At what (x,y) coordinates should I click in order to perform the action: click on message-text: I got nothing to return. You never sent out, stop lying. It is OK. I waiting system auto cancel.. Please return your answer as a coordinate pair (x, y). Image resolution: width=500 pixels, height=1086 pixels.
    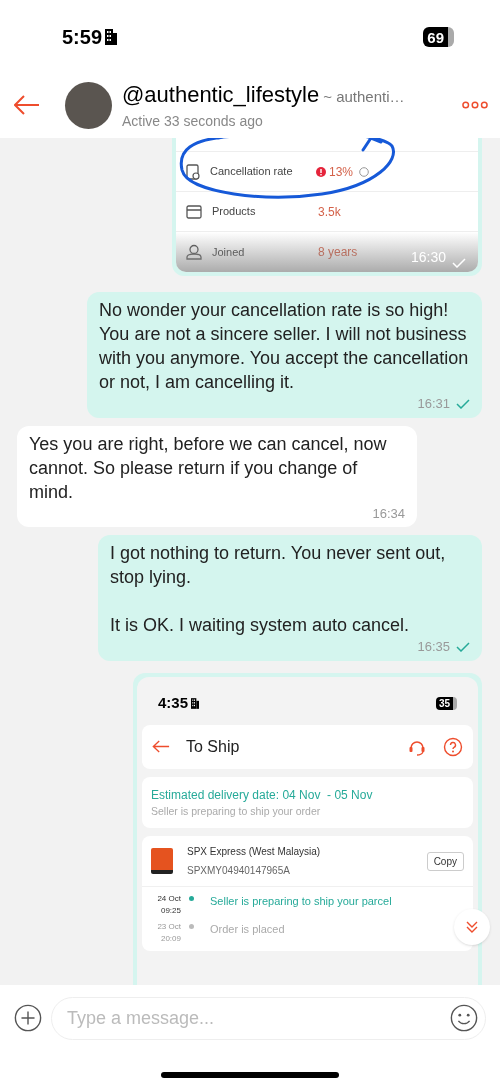
    Looking at the image, I should click on (278, 589).